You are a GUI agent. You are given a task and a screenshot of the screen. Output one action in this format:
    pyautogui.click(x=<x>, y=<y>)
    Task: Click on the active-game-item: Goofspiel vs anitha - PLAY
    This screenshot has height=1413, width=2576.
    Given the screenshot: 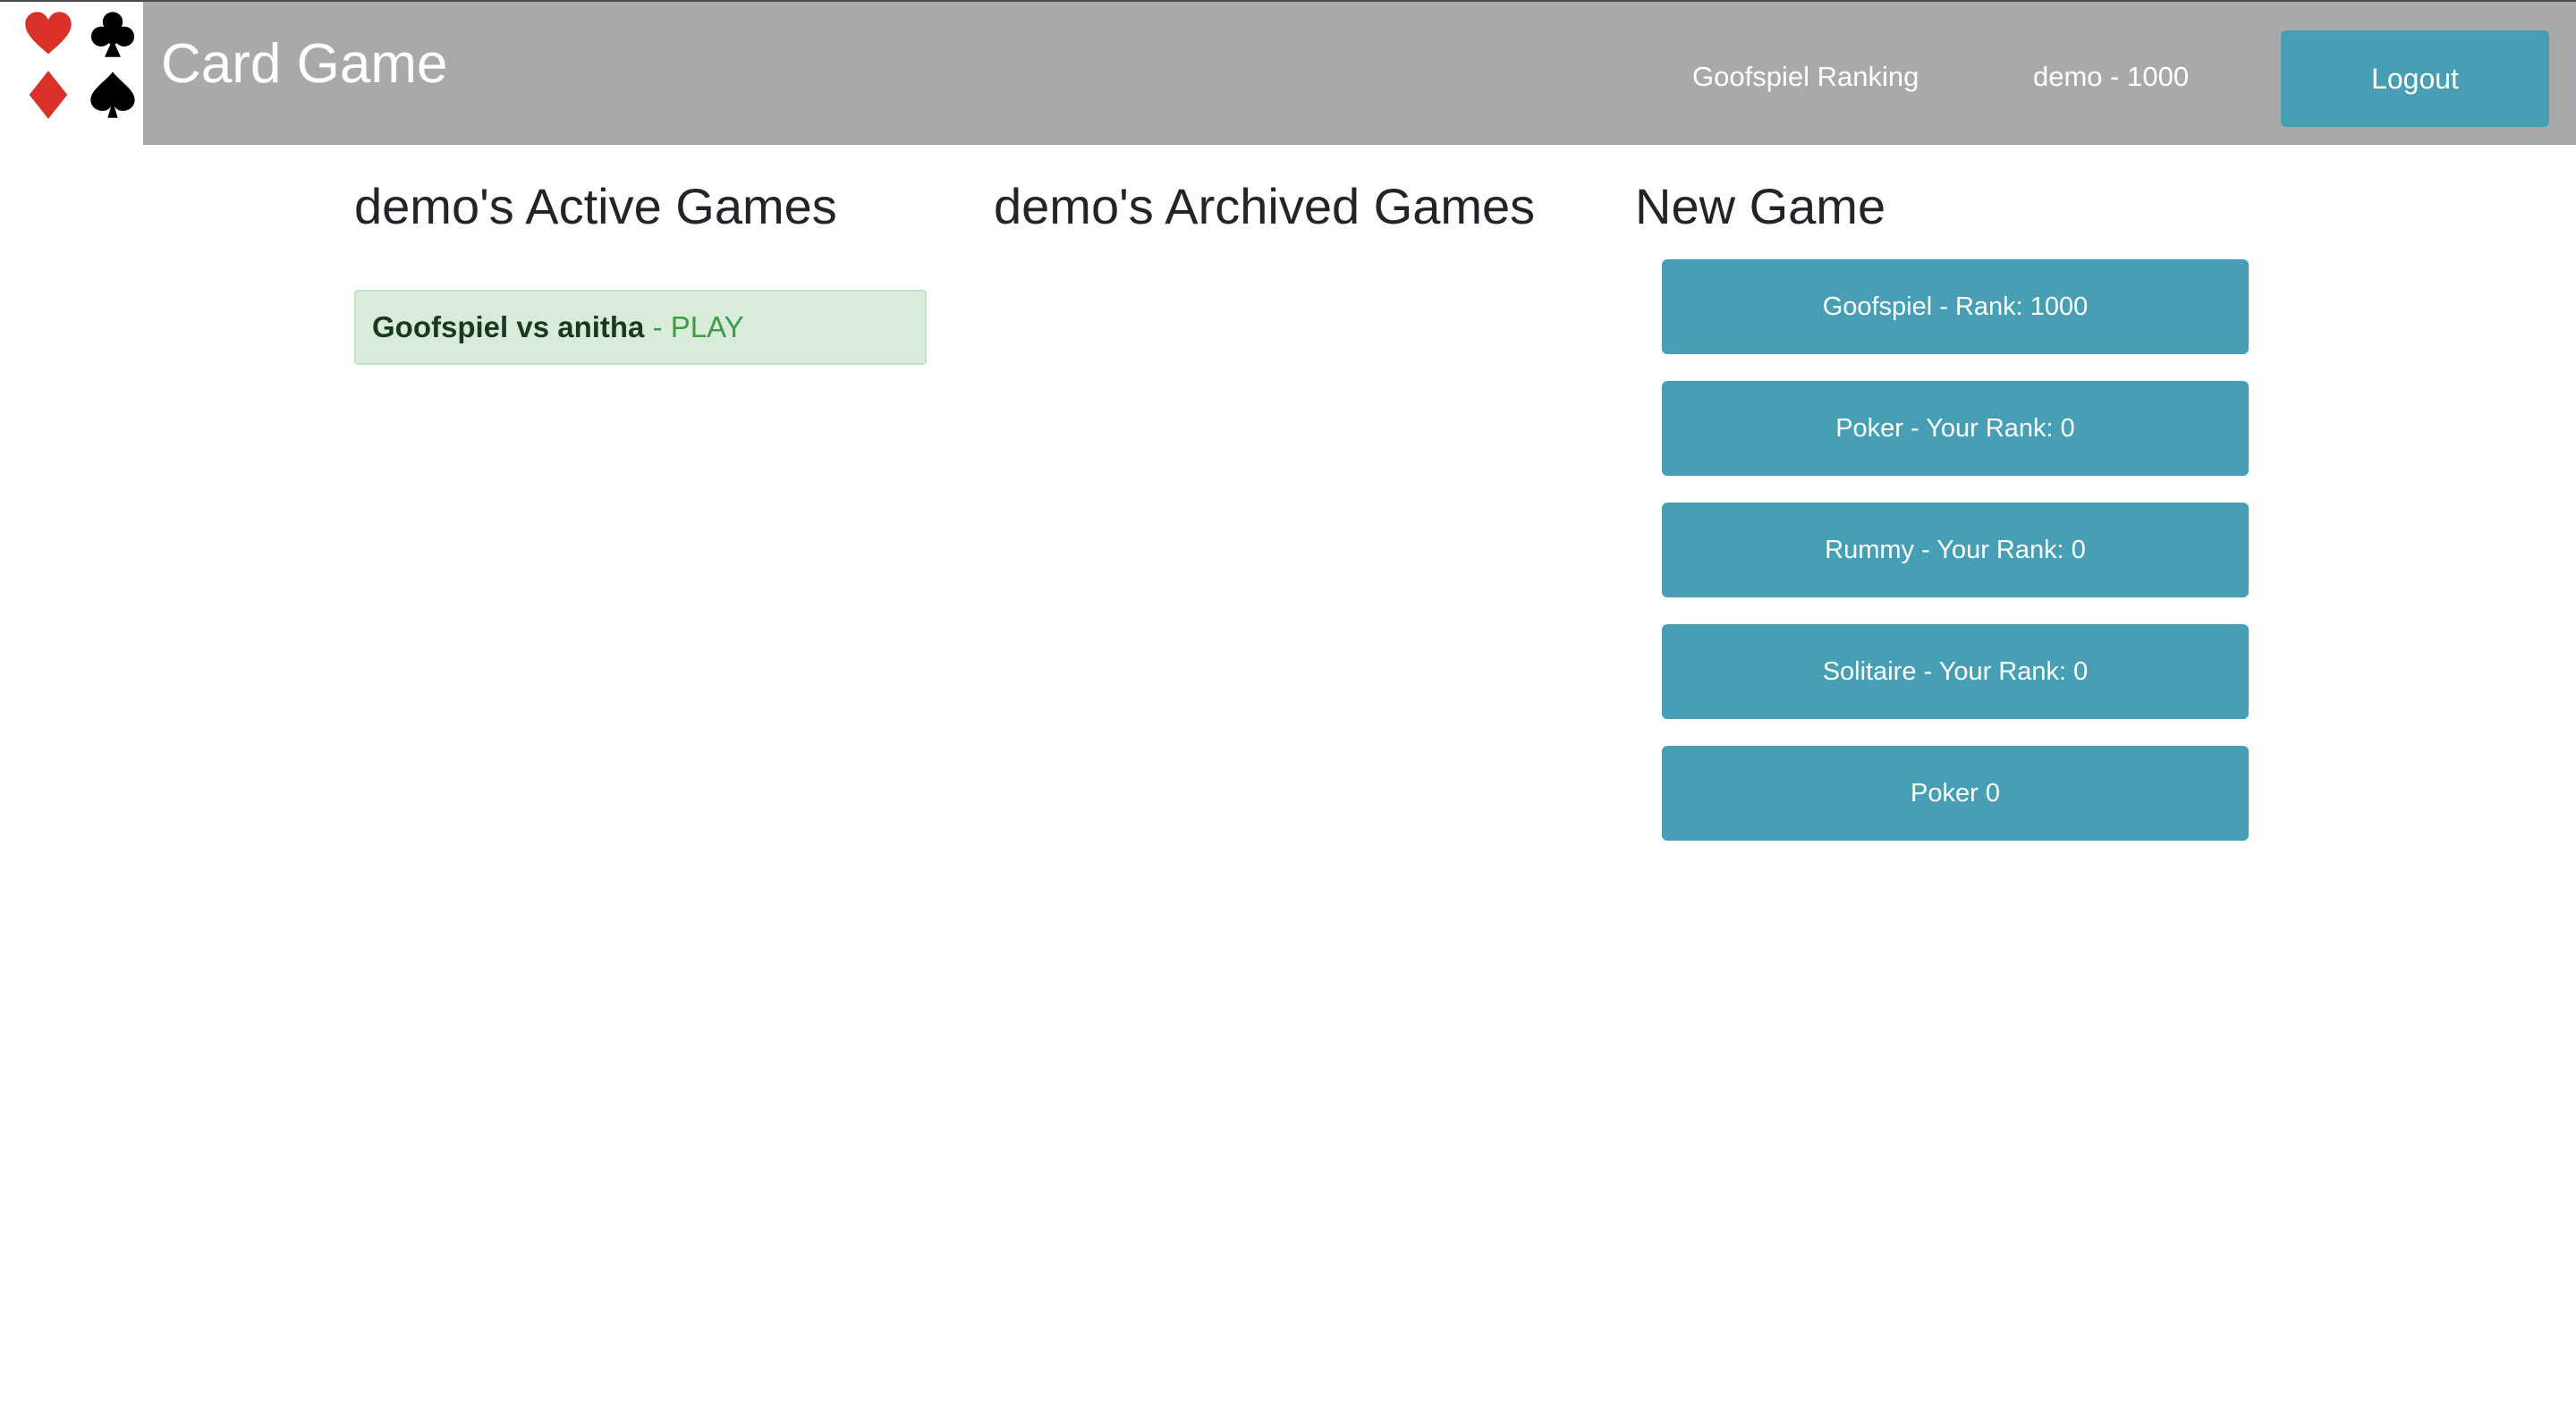 What is the action you would take?
    pyautogui.click(x=640, y=327)
    